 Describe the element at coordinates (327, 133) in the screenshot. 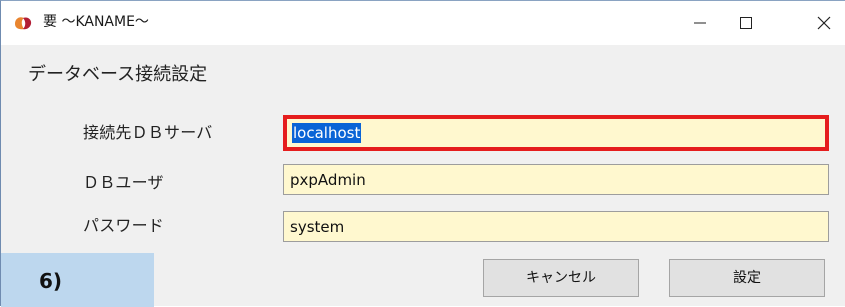

I see `db-server-selected-value: localhost` at that location.